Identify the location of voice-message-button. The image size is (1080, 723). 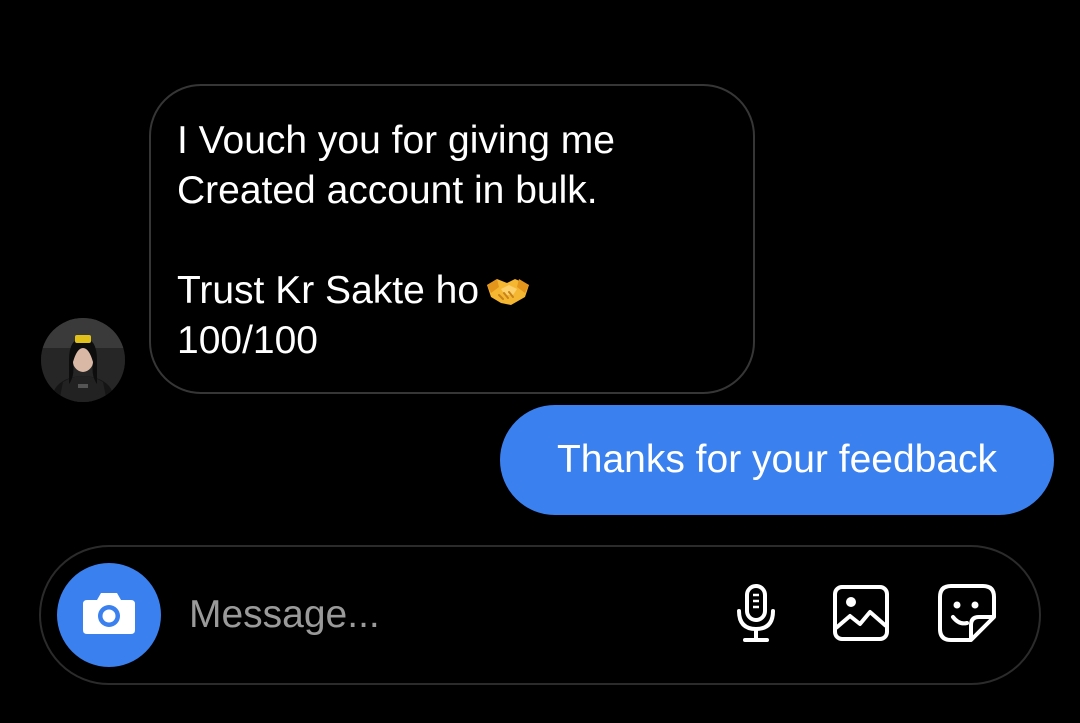
(756, 615).